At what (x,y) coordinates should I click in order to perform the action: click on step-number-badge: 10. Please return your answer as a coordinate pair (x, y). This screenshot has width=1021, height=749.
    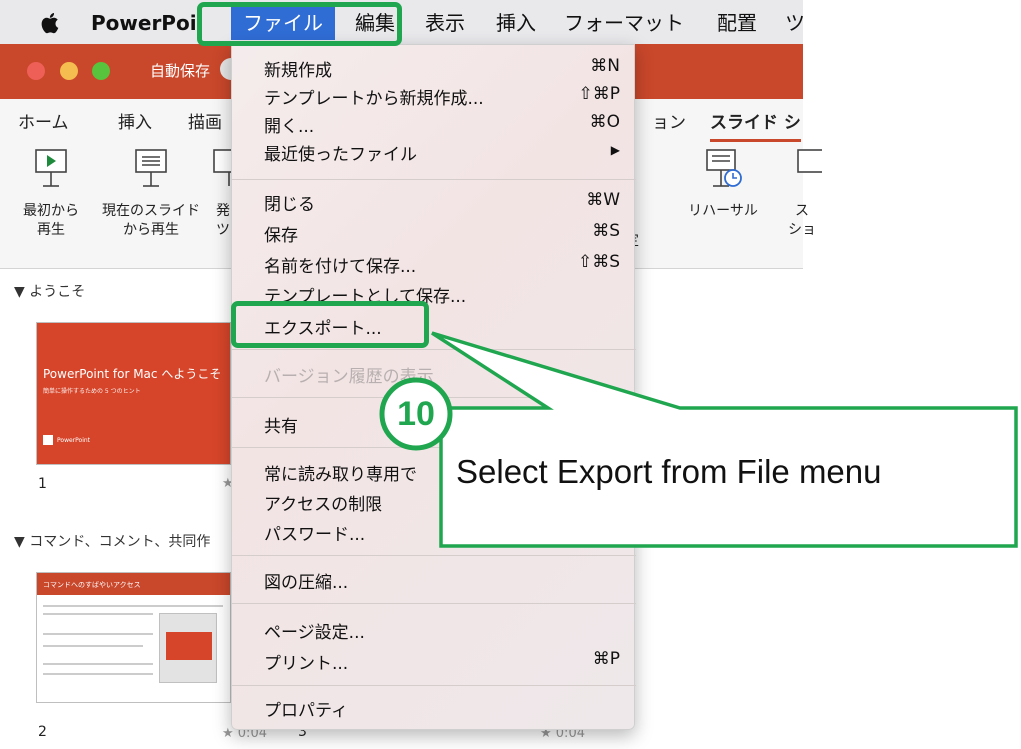
    Looking at the image, I should click on (416, 414).